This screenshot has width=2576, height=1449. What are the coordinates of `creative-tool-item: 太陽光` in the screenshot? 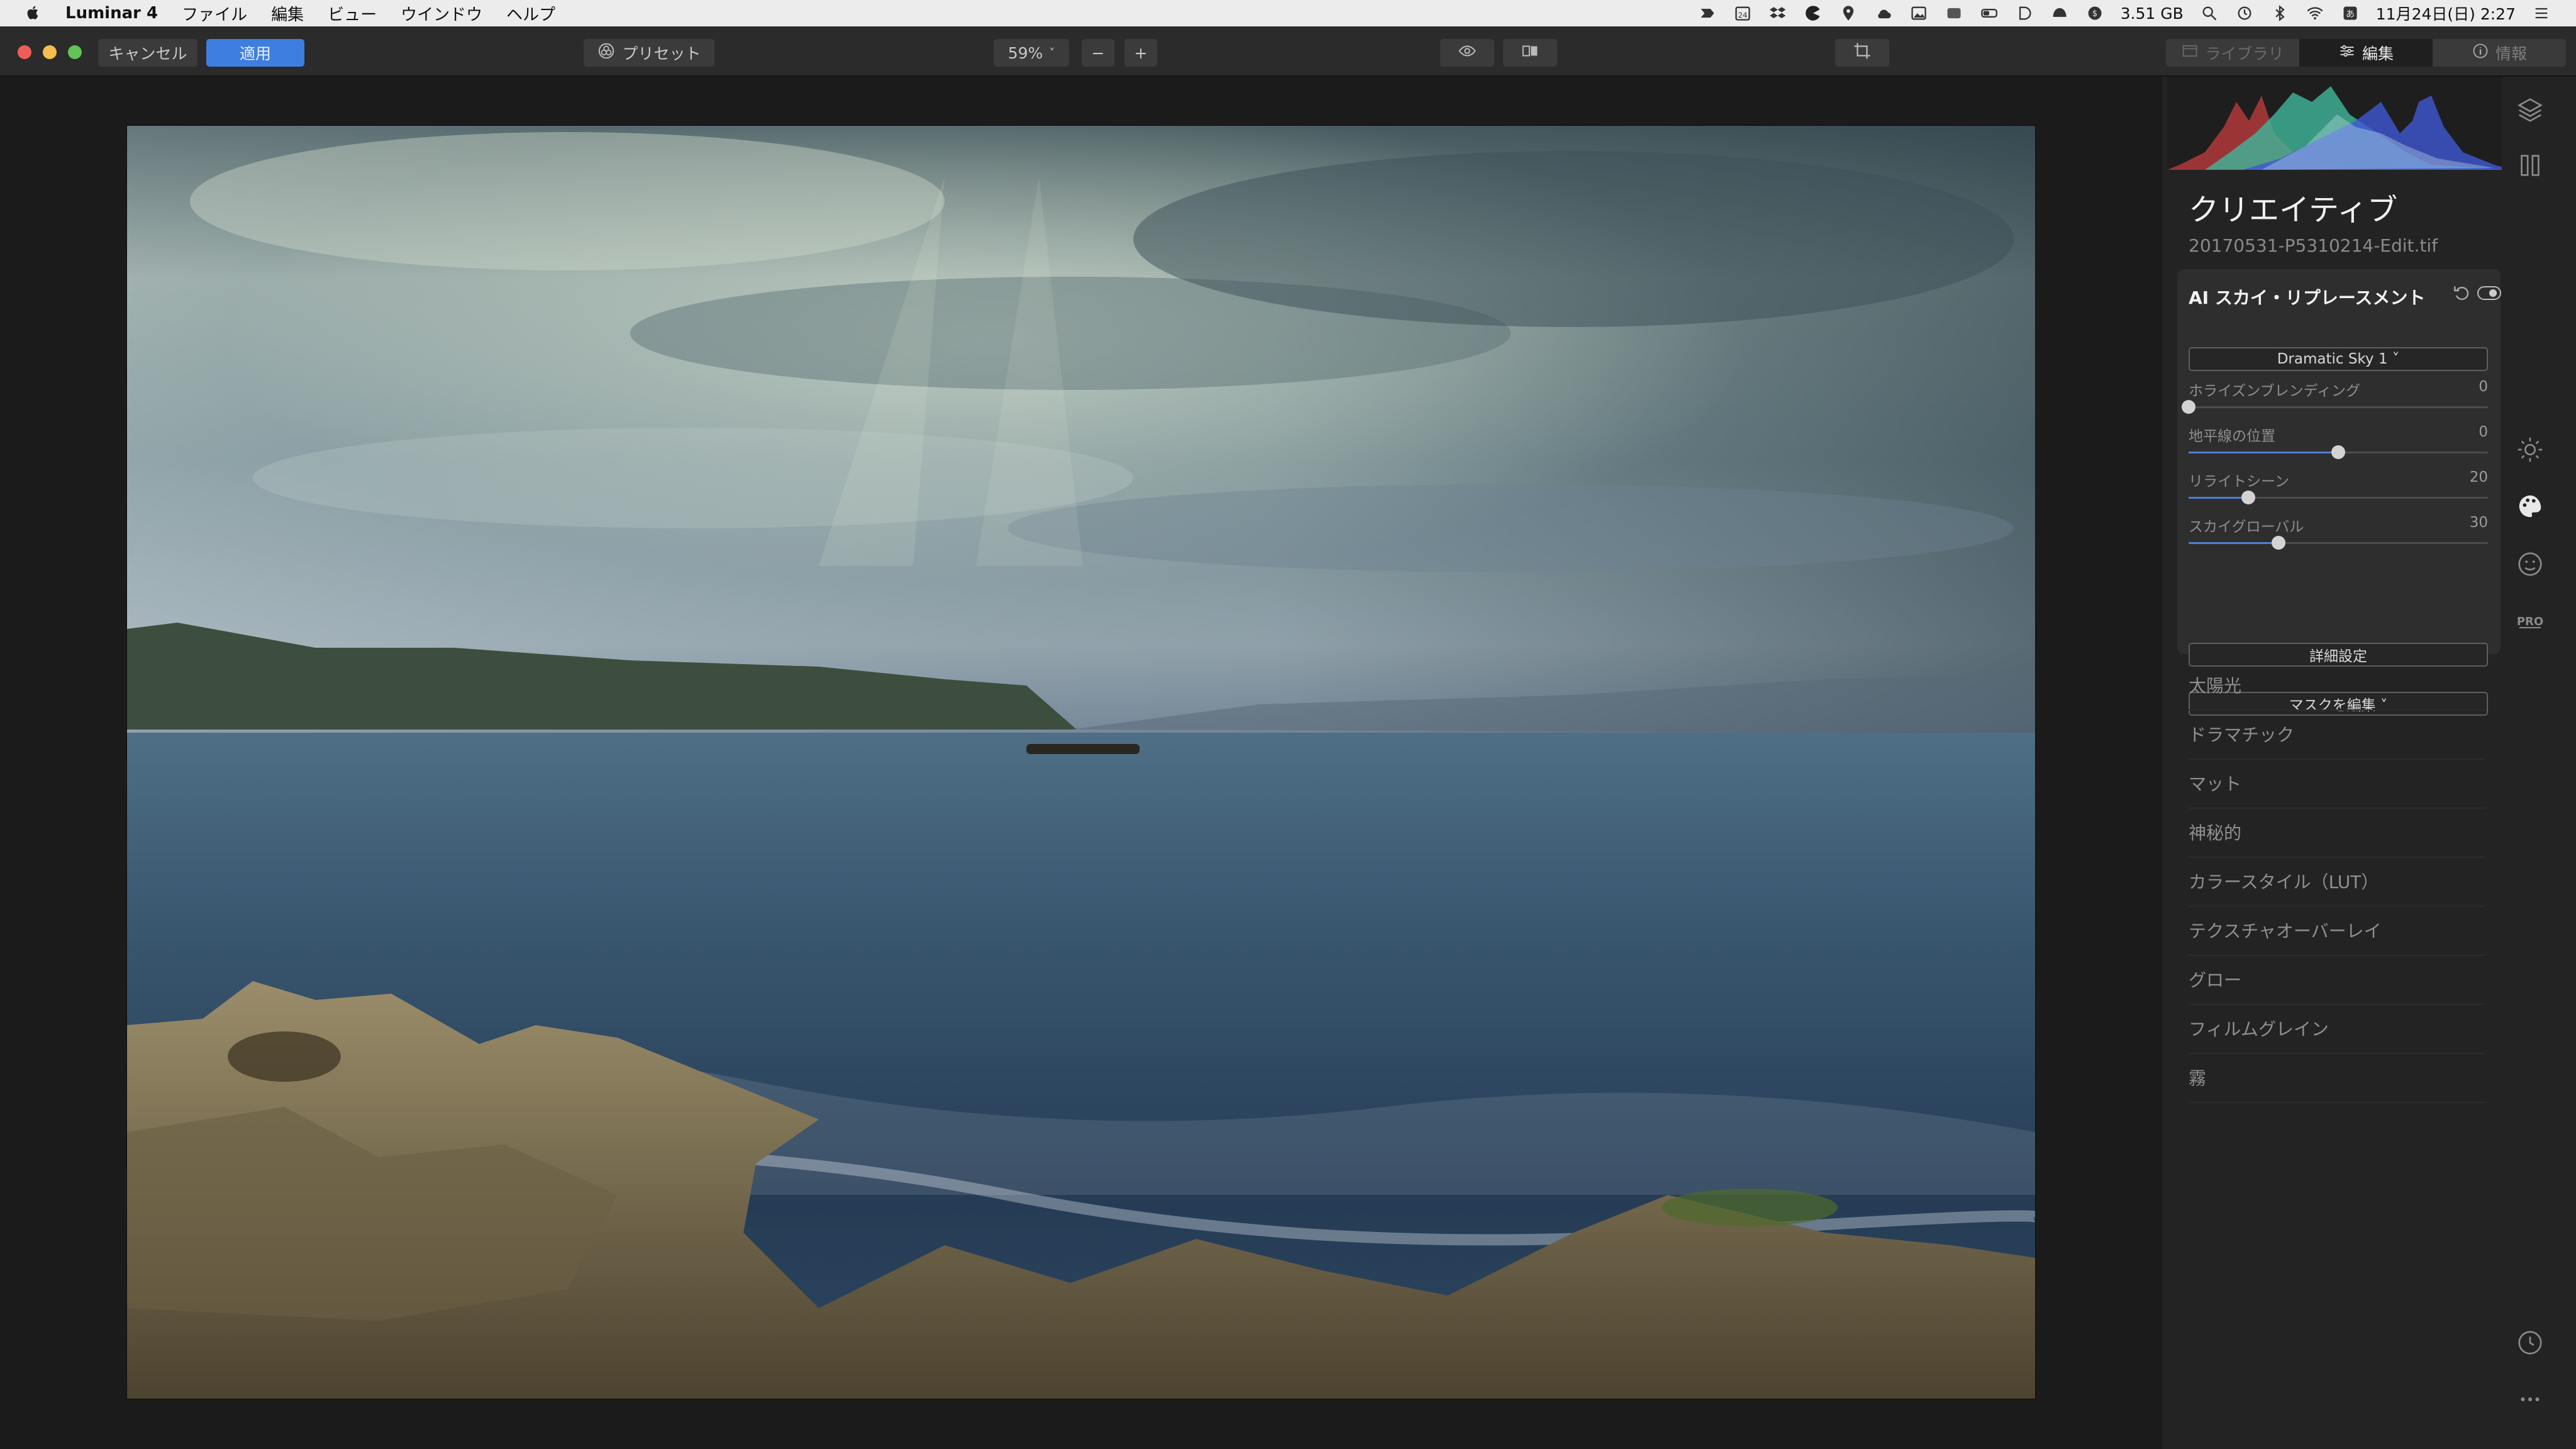 It's located at (2337, 685).